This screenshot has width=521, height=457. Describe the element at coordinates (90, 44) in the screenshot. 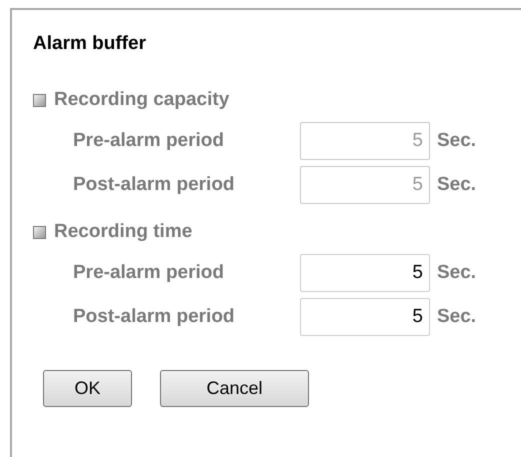

I see `dialog-title: Alarm buffer` at that location.